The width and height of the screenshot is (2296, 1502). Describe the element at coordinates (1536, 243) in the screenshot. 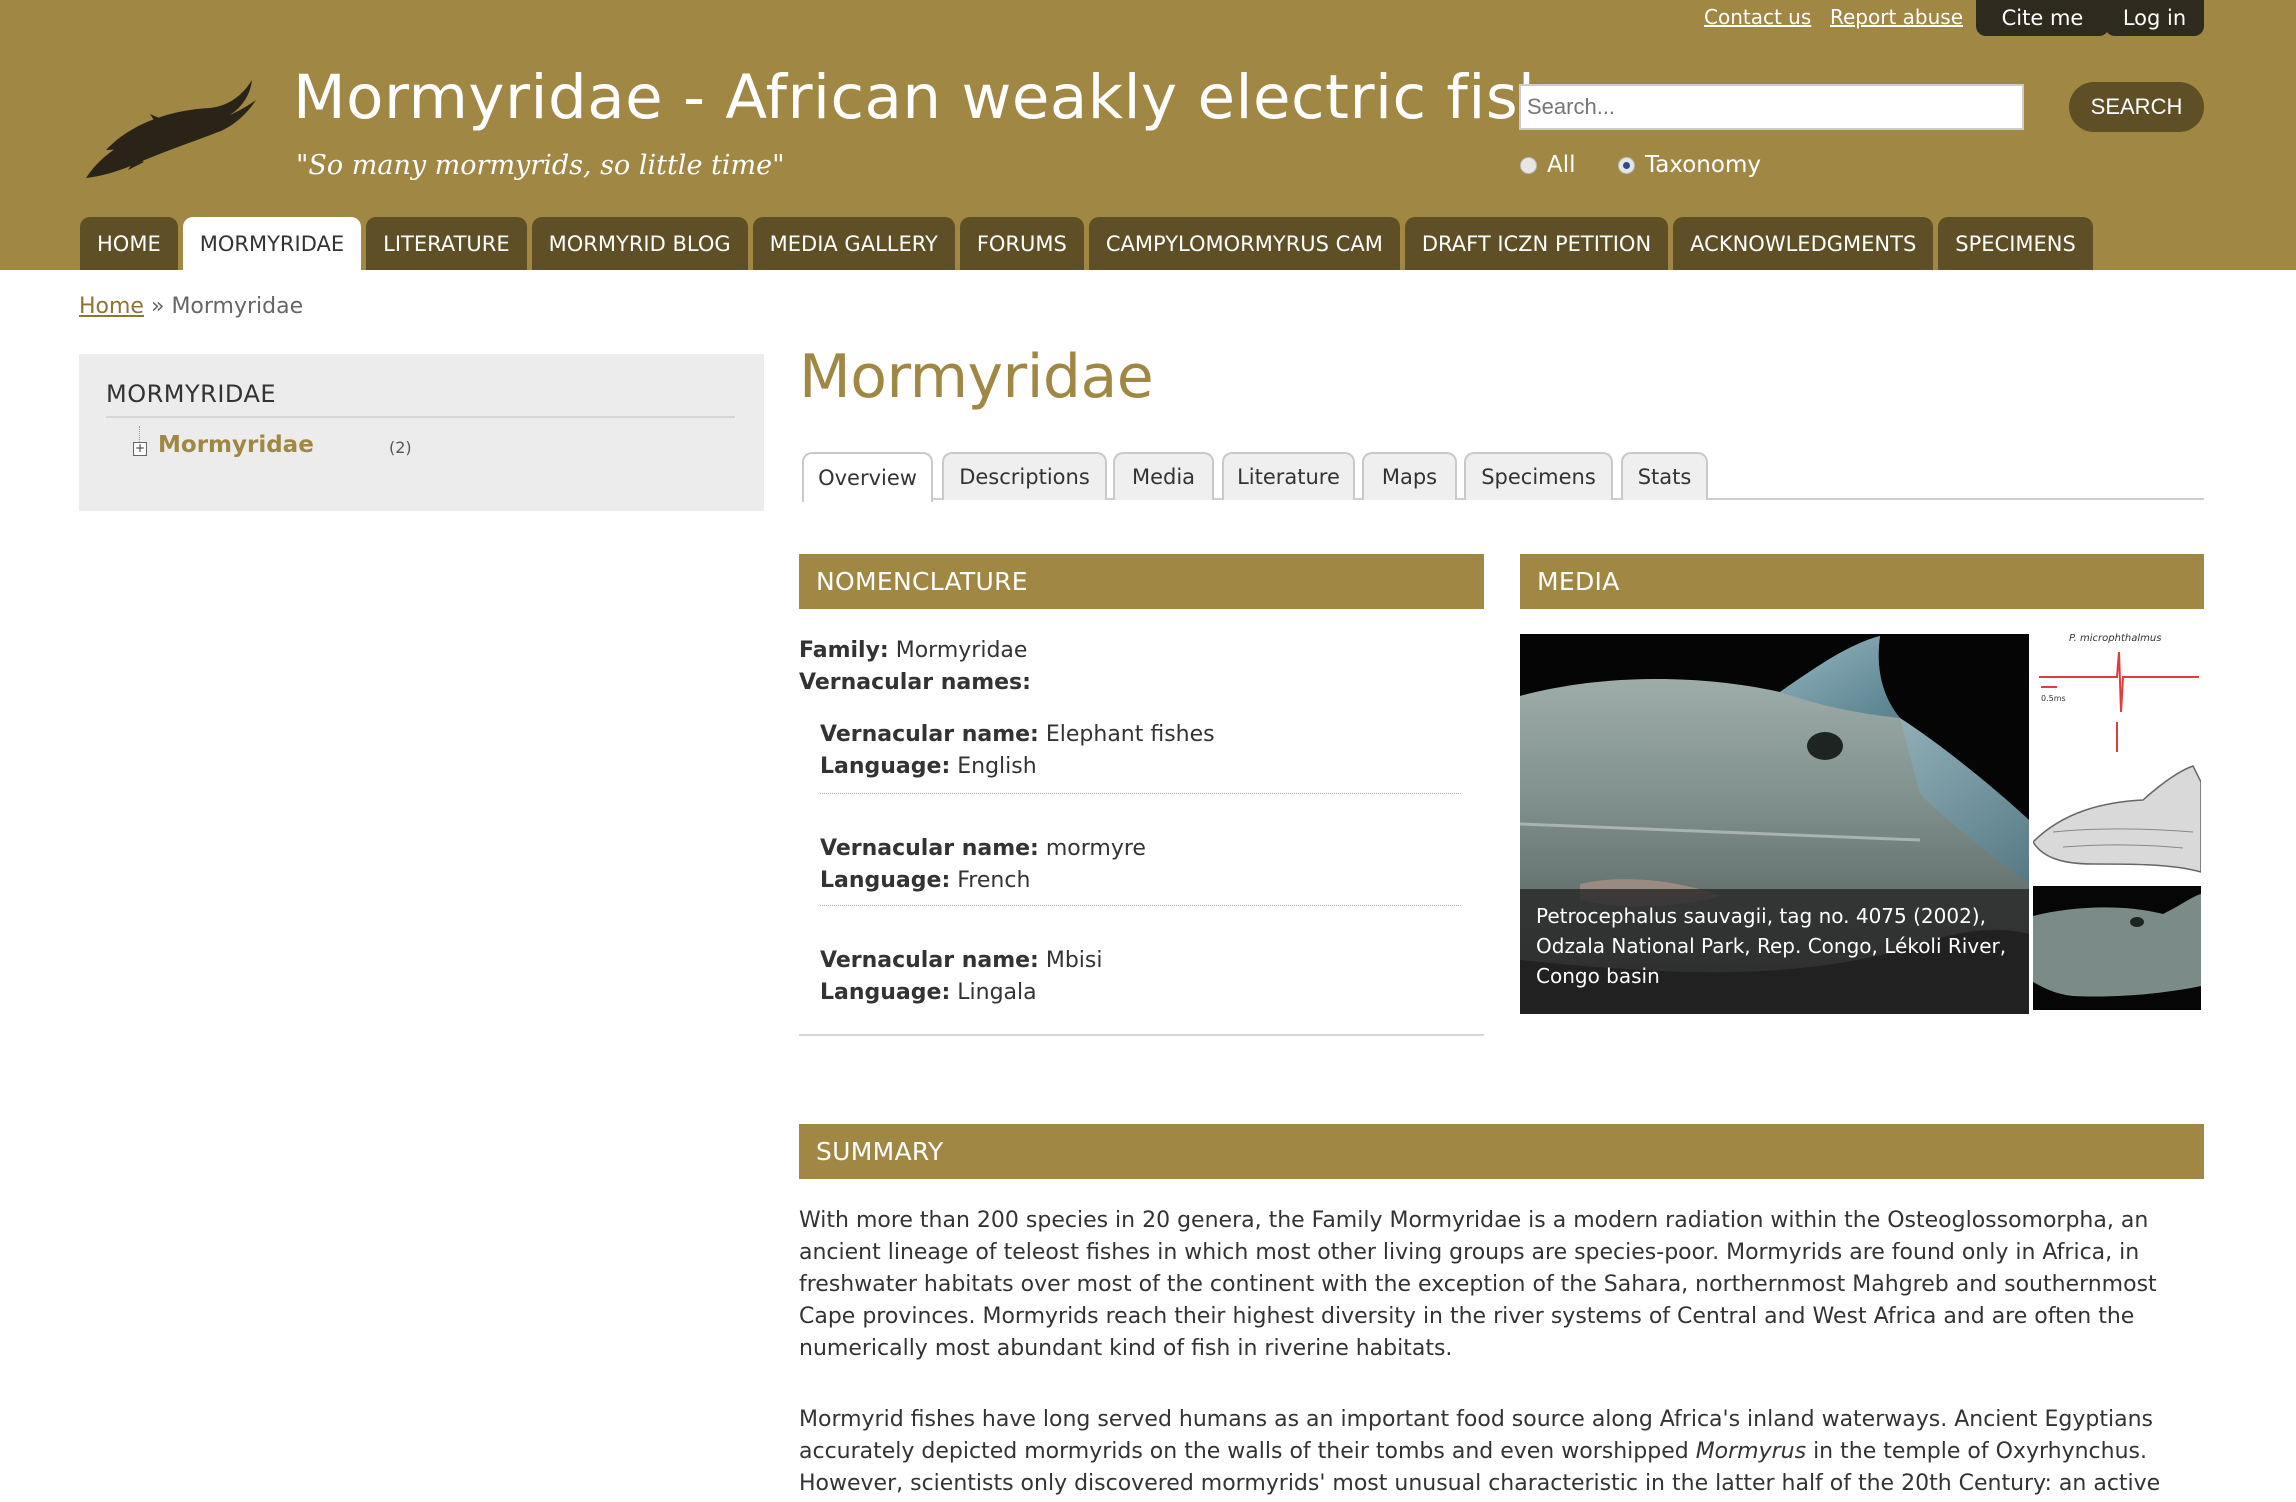

I see `nav-draft-iczn-petition: DRAFT ICZN PETITION` at that location.